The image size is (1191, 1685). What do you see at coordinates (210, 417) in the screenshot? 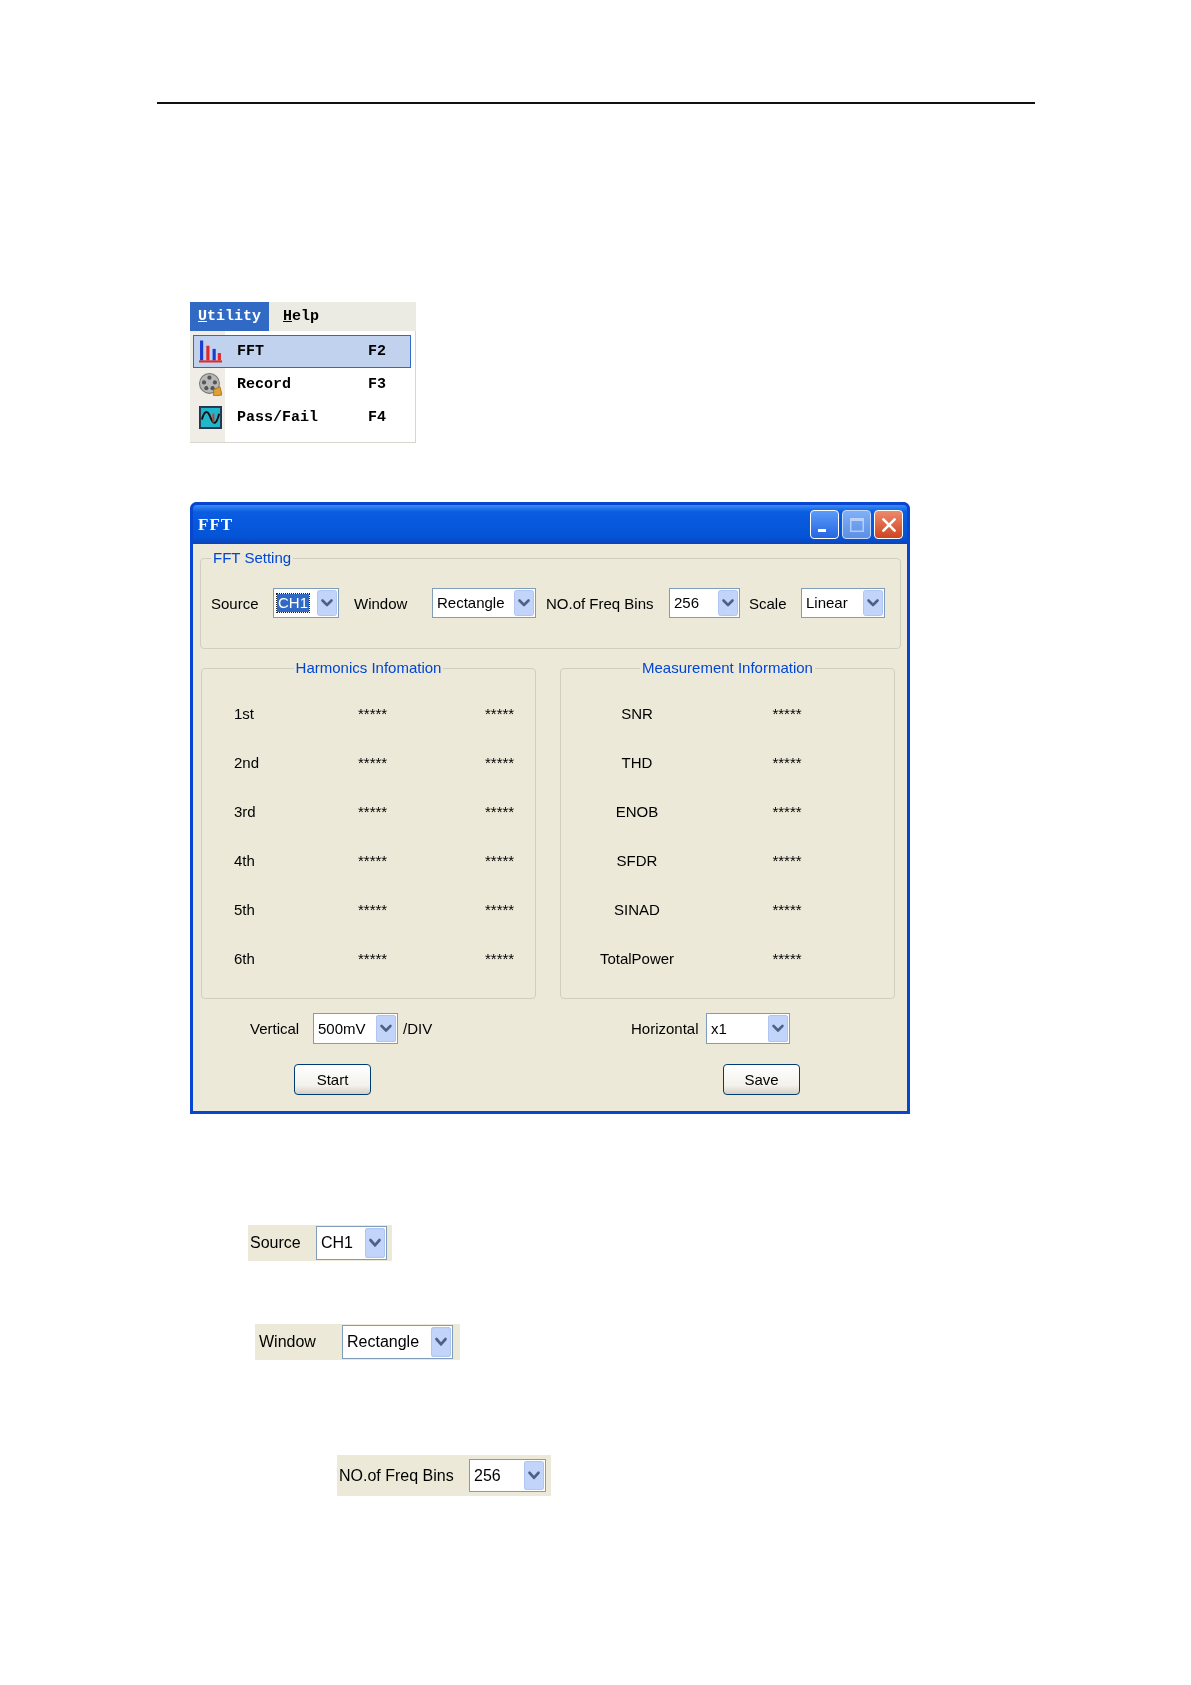
I see `waveform-icon` at bounding box center [210, 417].